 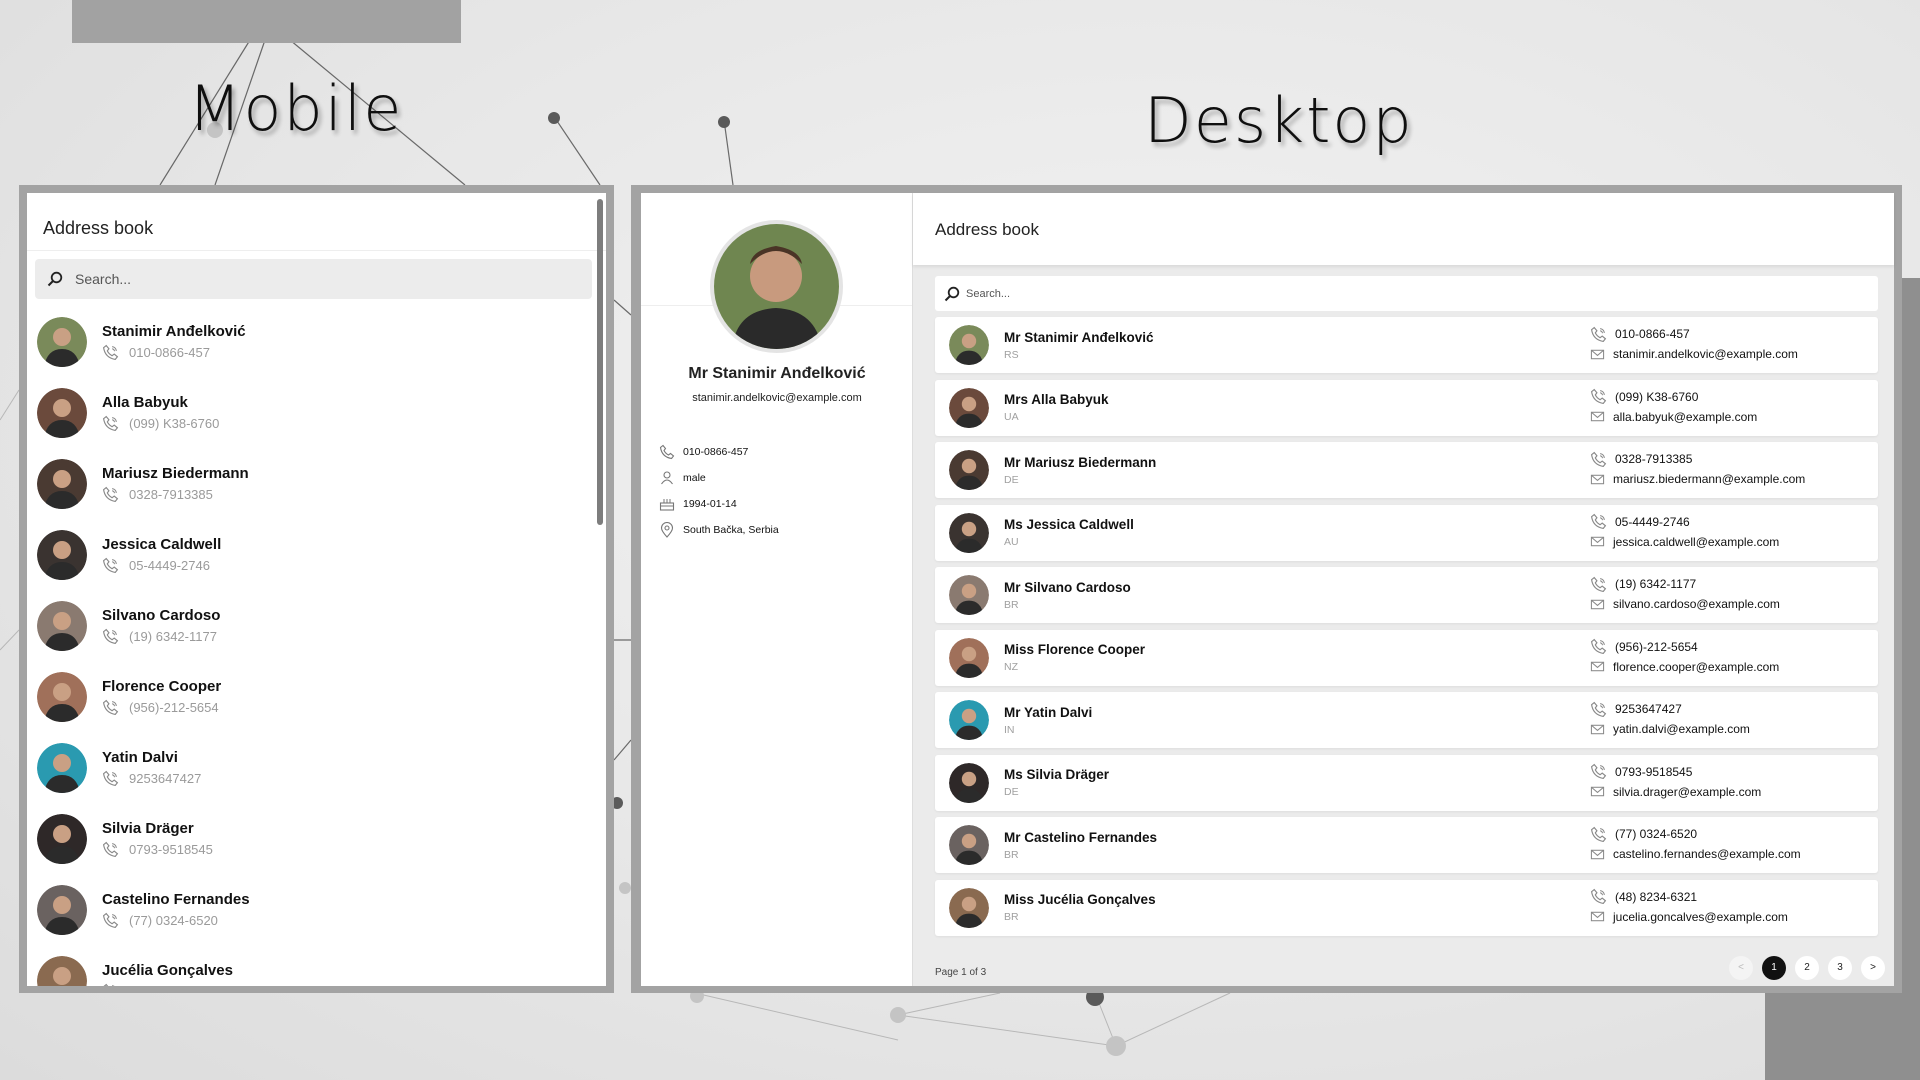 What do you see at coordinates (1807, 968) in the screenshot?
I see `page-button-2: 2` at bounding box center [1807, 968].